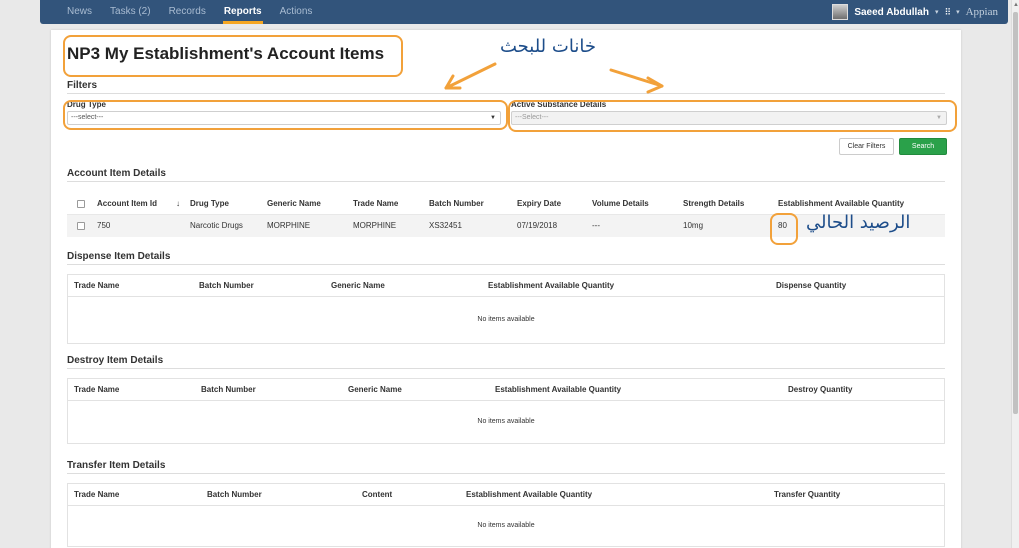  I want to click on nav-news: News, so click(79, 12).